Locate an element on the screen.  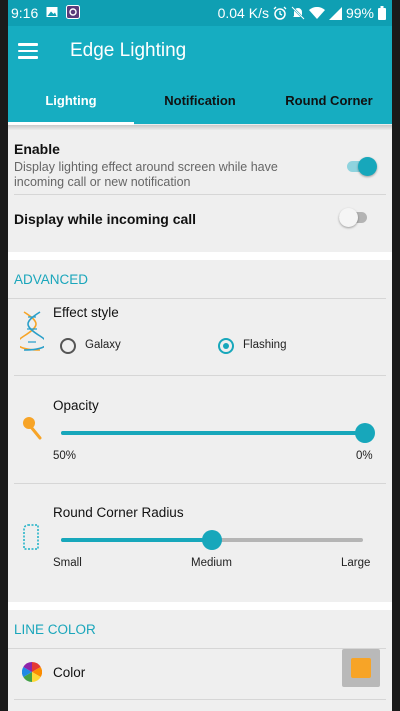
selected-color-swatch is located at coordinates (361, 668).